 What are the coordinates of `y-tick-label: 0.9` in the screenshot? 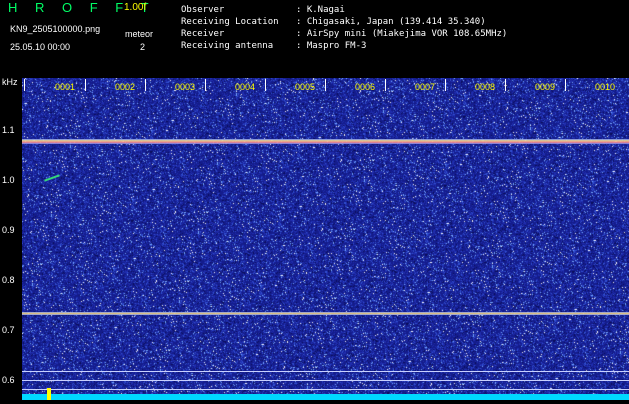 It's located at (8, 230).